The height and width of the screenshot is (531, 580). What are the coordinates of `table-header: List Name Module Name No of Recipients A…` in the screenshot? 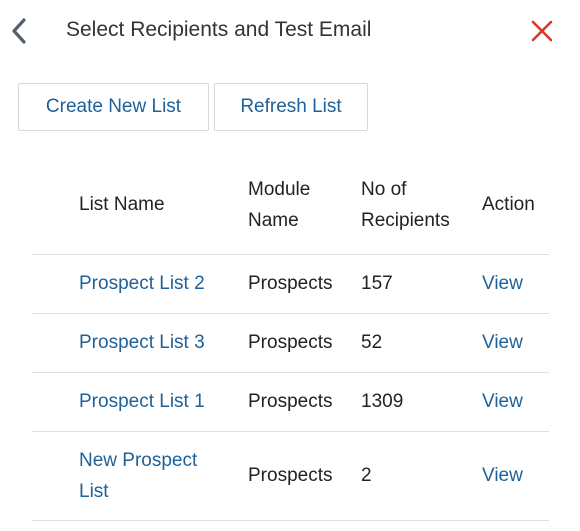 It's located at (290, 209).